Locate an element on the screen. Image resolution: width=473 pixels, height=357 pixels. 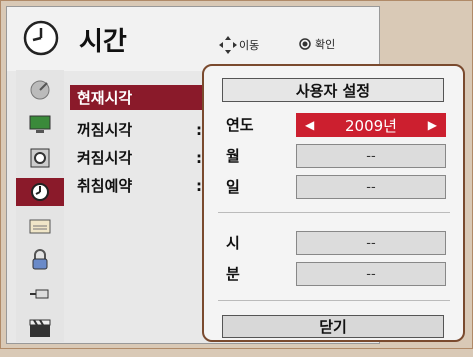
sidebar-item-channel is located at coordinates (40, 90).